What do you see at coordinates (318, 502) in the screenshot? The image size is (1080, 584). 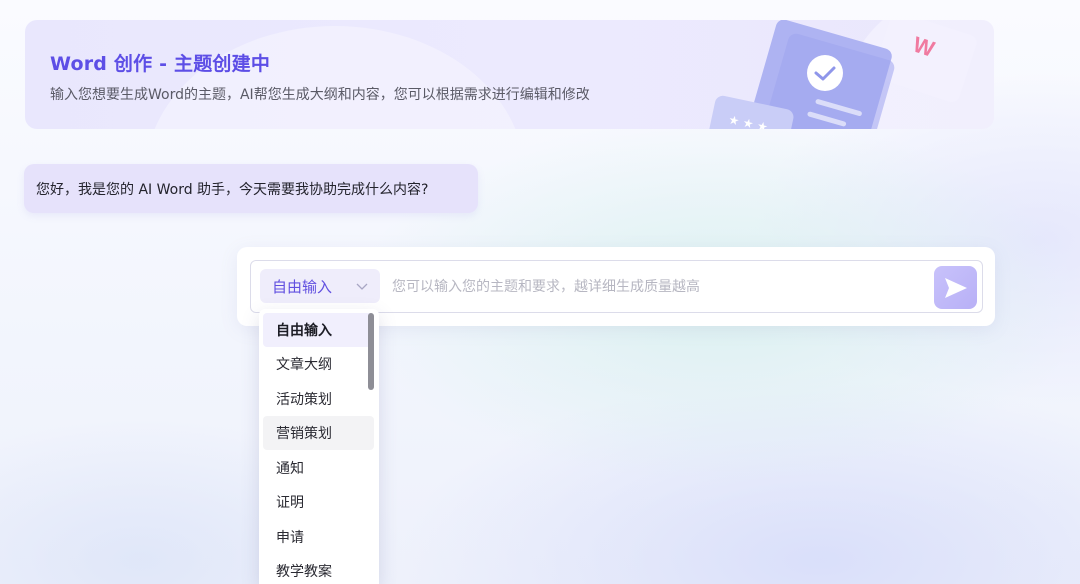 I see `dropdown-option: 证明` at bounding box center [318, 502].